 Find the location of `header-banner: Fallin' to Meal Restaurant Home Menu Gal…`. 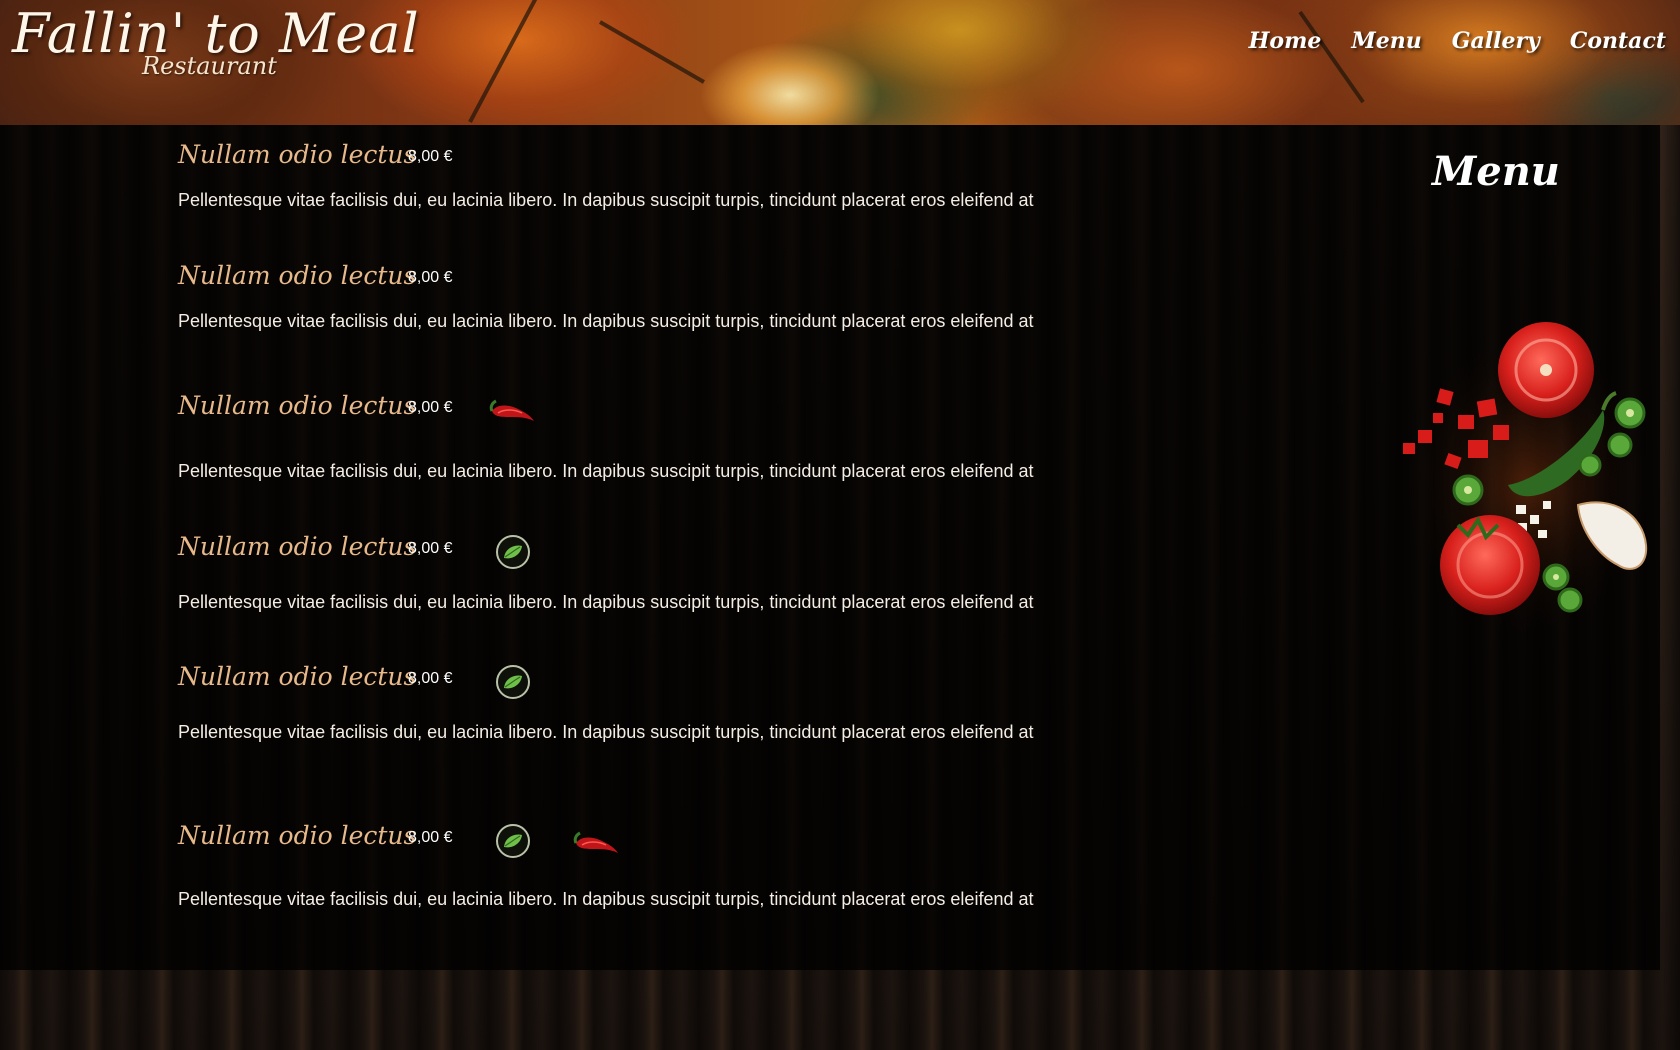

header-banner: Fallin' to Meal Restaurant Home Menu Gal… is located at coordinates (840, 62).